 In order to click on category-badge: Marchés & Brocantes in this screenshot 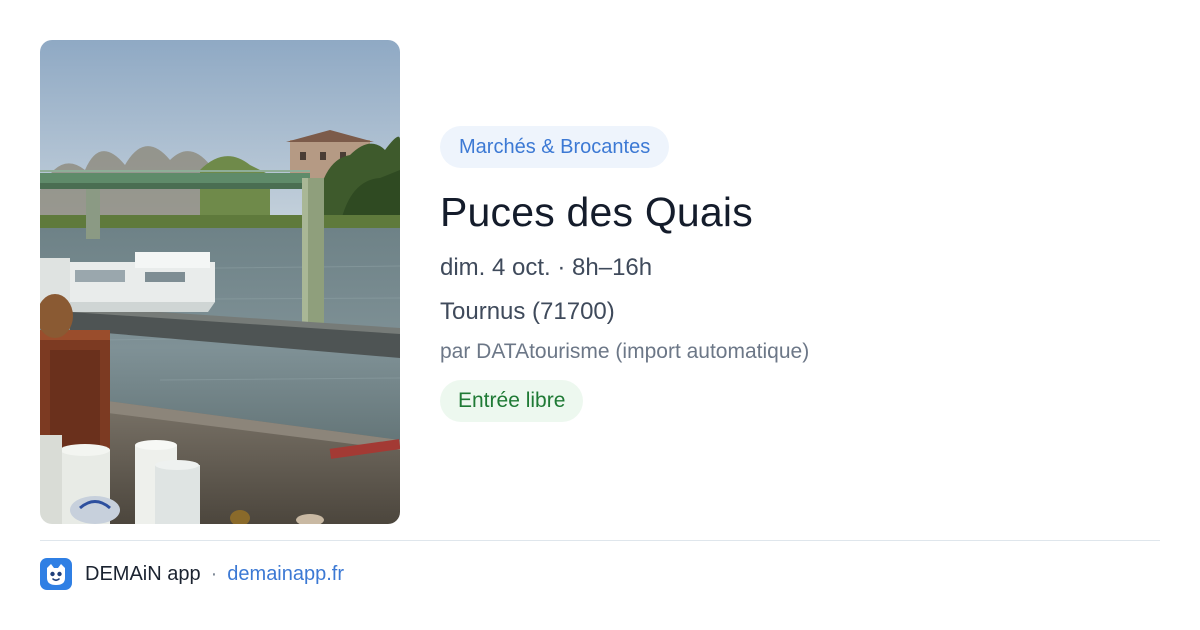, I will do `click(555, 147)`.